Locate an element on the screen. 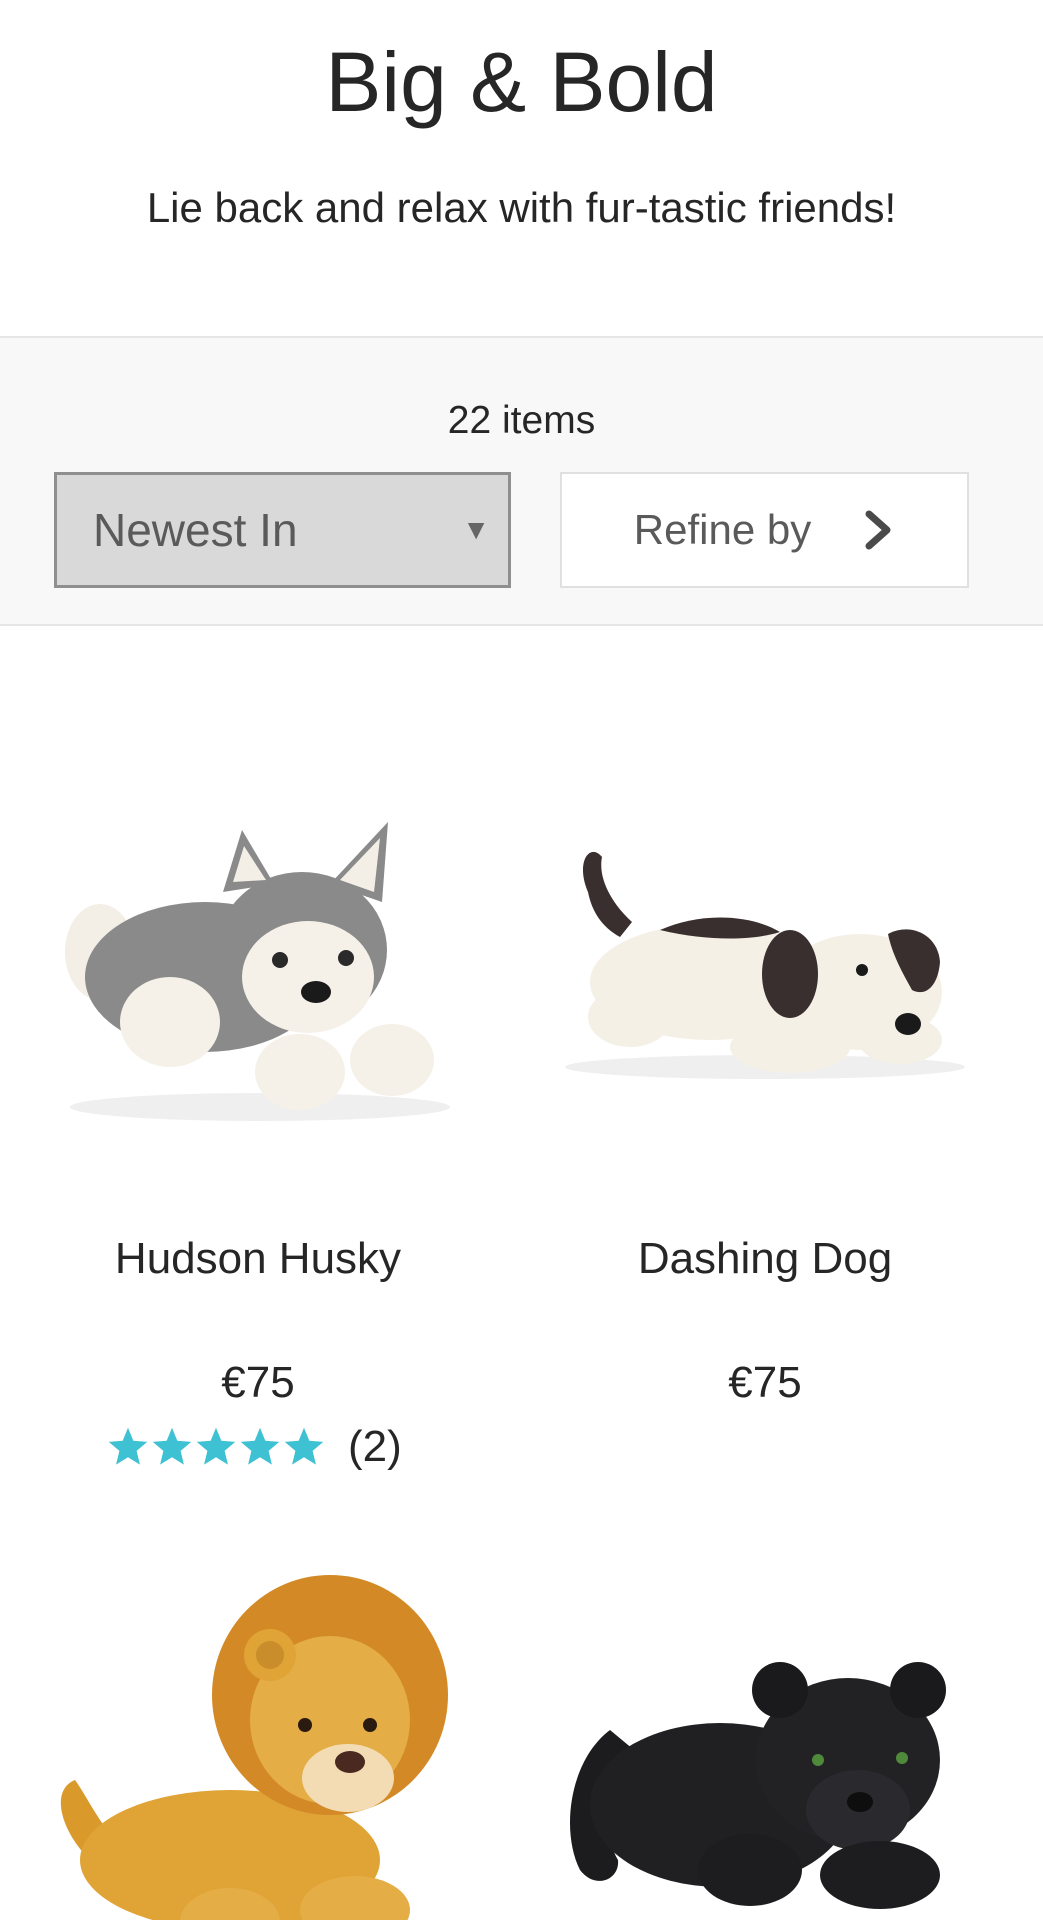 Image resolution: width=1043 pixels, height=1920 pixels. chevron-right-icon is located at coordinates (878, 530).